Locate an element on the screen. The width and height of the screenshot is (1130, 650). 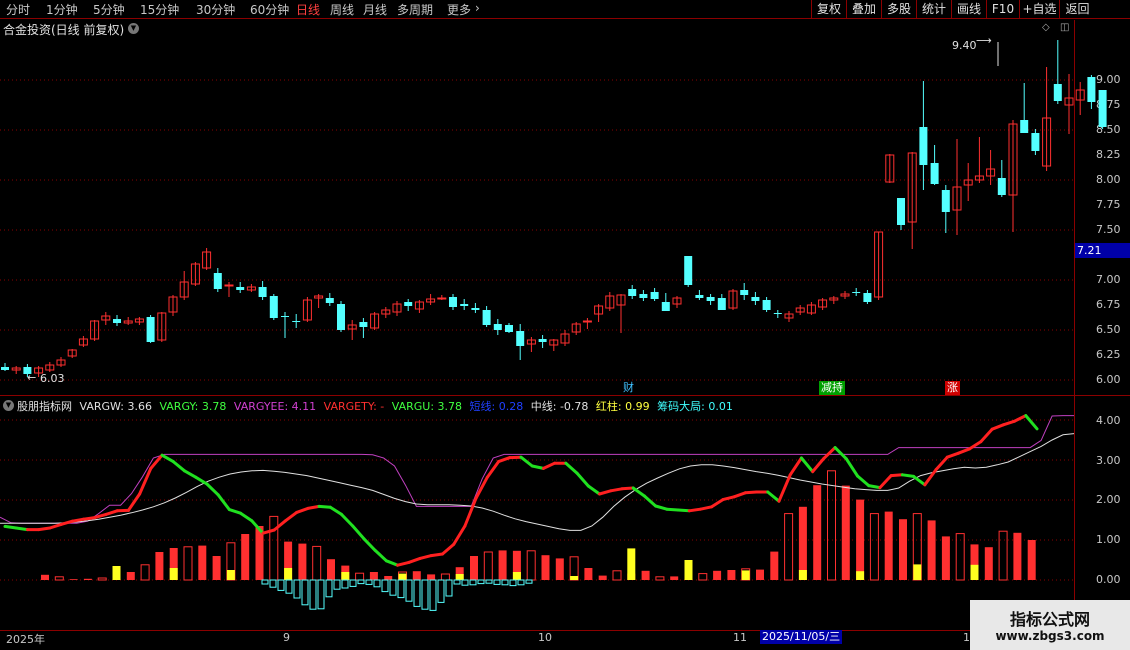
finance-badge: 财 is located at coordinates (628, 388).